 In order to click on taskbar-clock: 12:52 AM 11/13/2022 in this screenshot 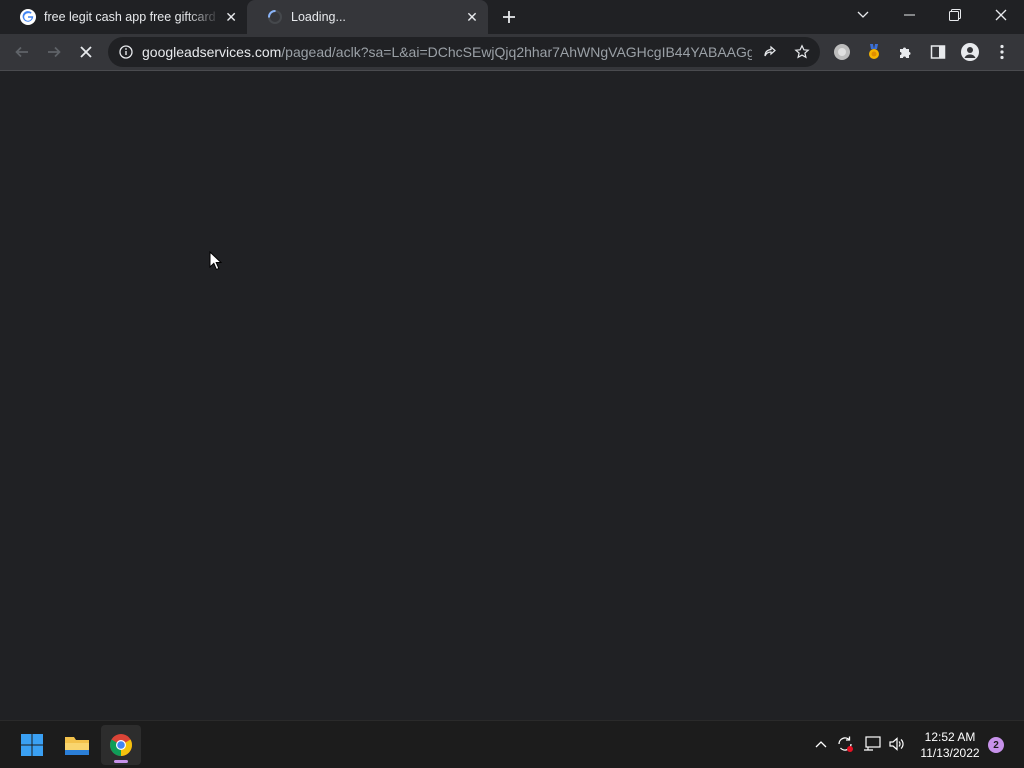, I will do `click(950, 745)`.